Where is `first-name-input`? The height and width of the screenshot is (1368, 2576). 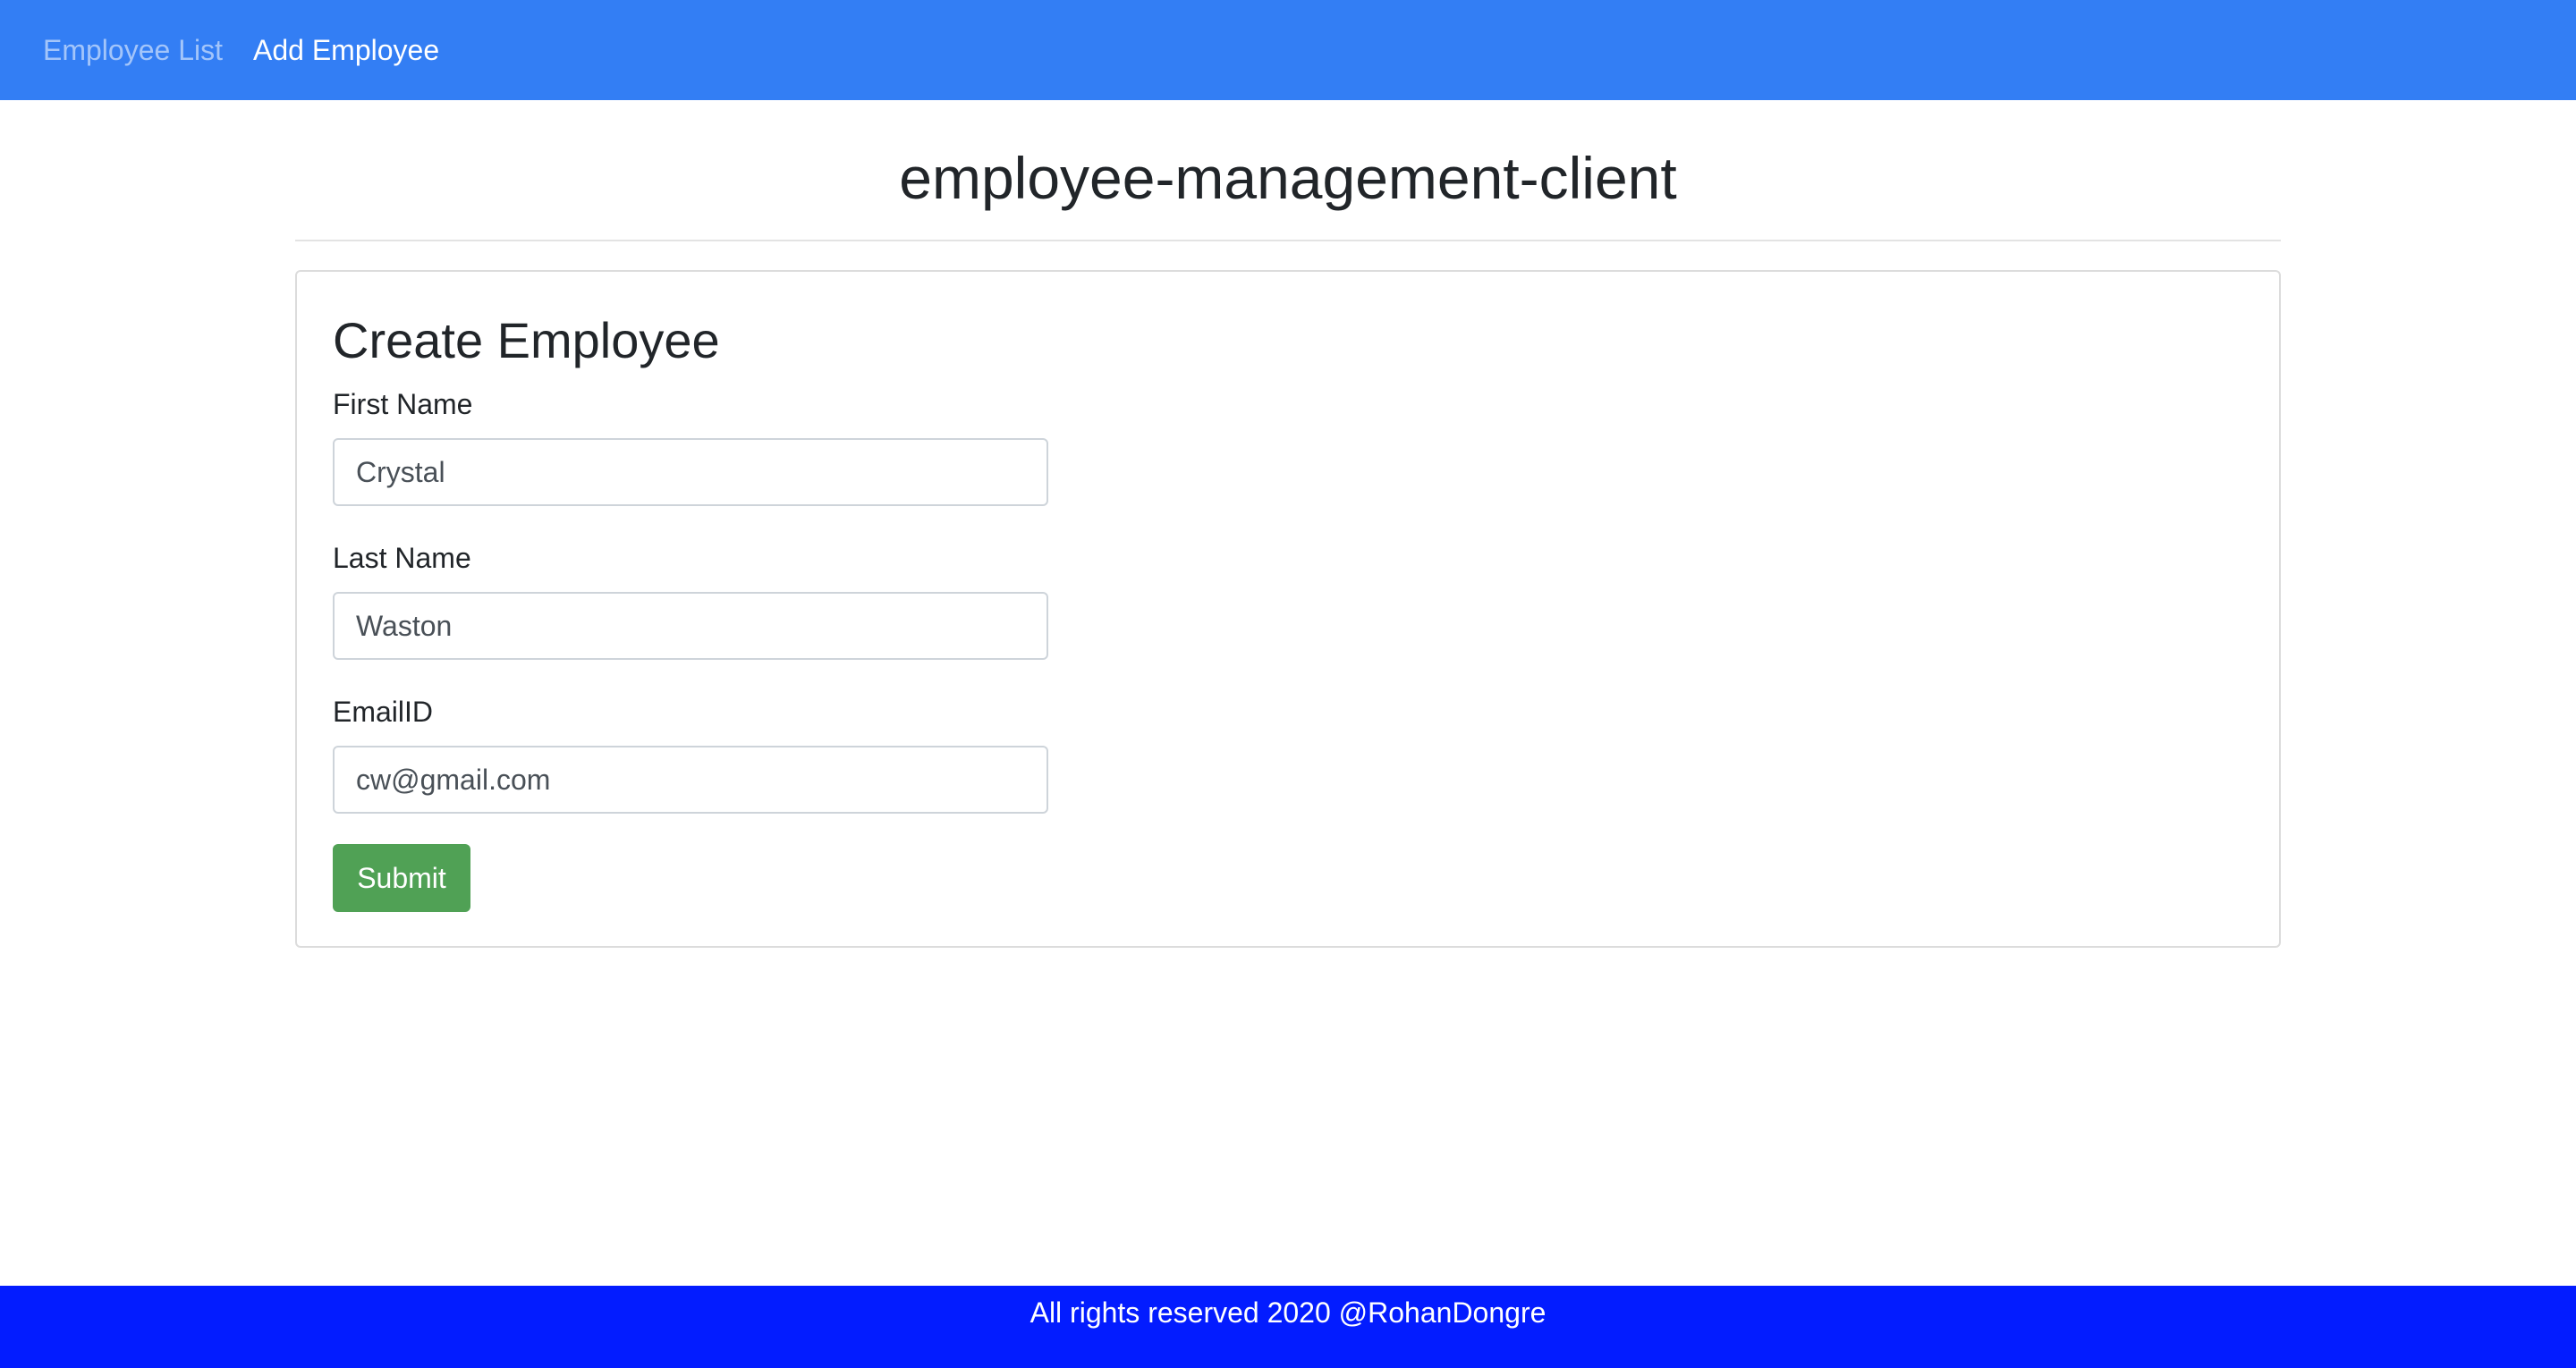 first-name-input is located at coordinates (690, 472).